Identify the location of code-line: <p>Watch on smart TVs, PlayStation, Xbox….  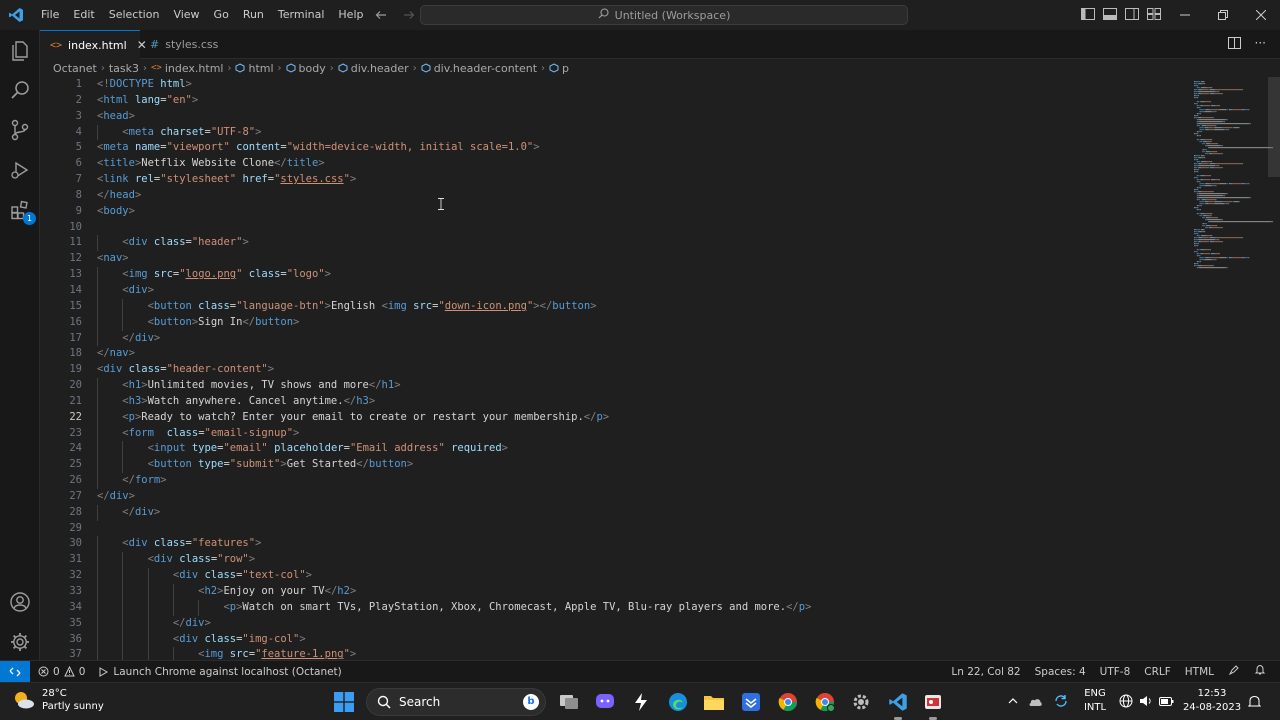
(454, 607).